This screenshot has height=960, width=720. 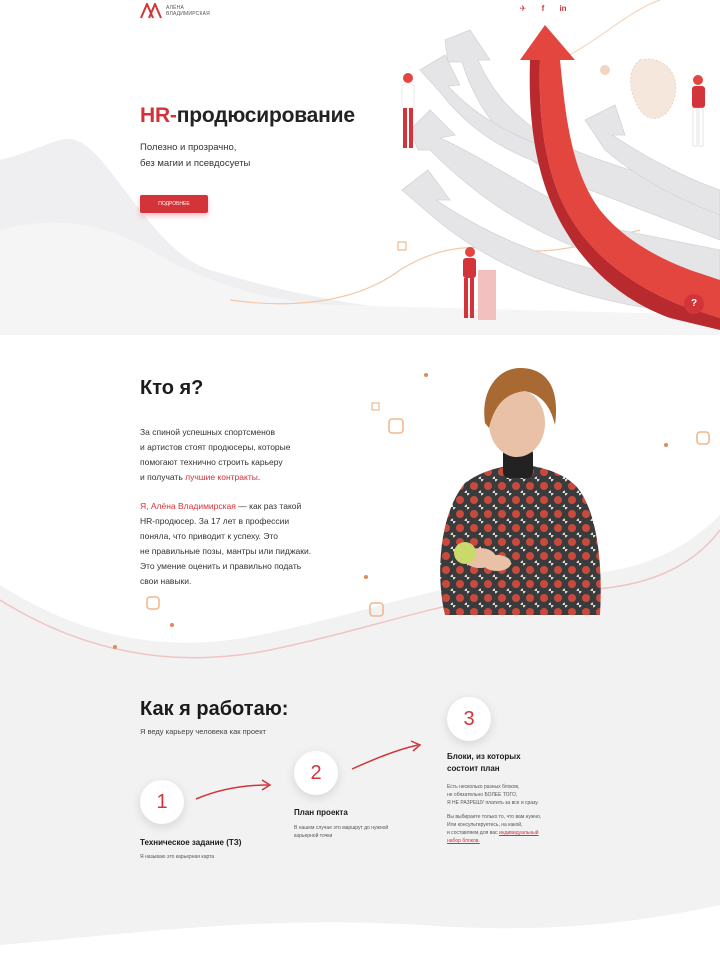 What do you see at coordinates (188, 11) in the screenshot?
I see `logo-text: АЛЁНА ВЛАДИМИРСКАЯ` at bounding box center [188, 11].